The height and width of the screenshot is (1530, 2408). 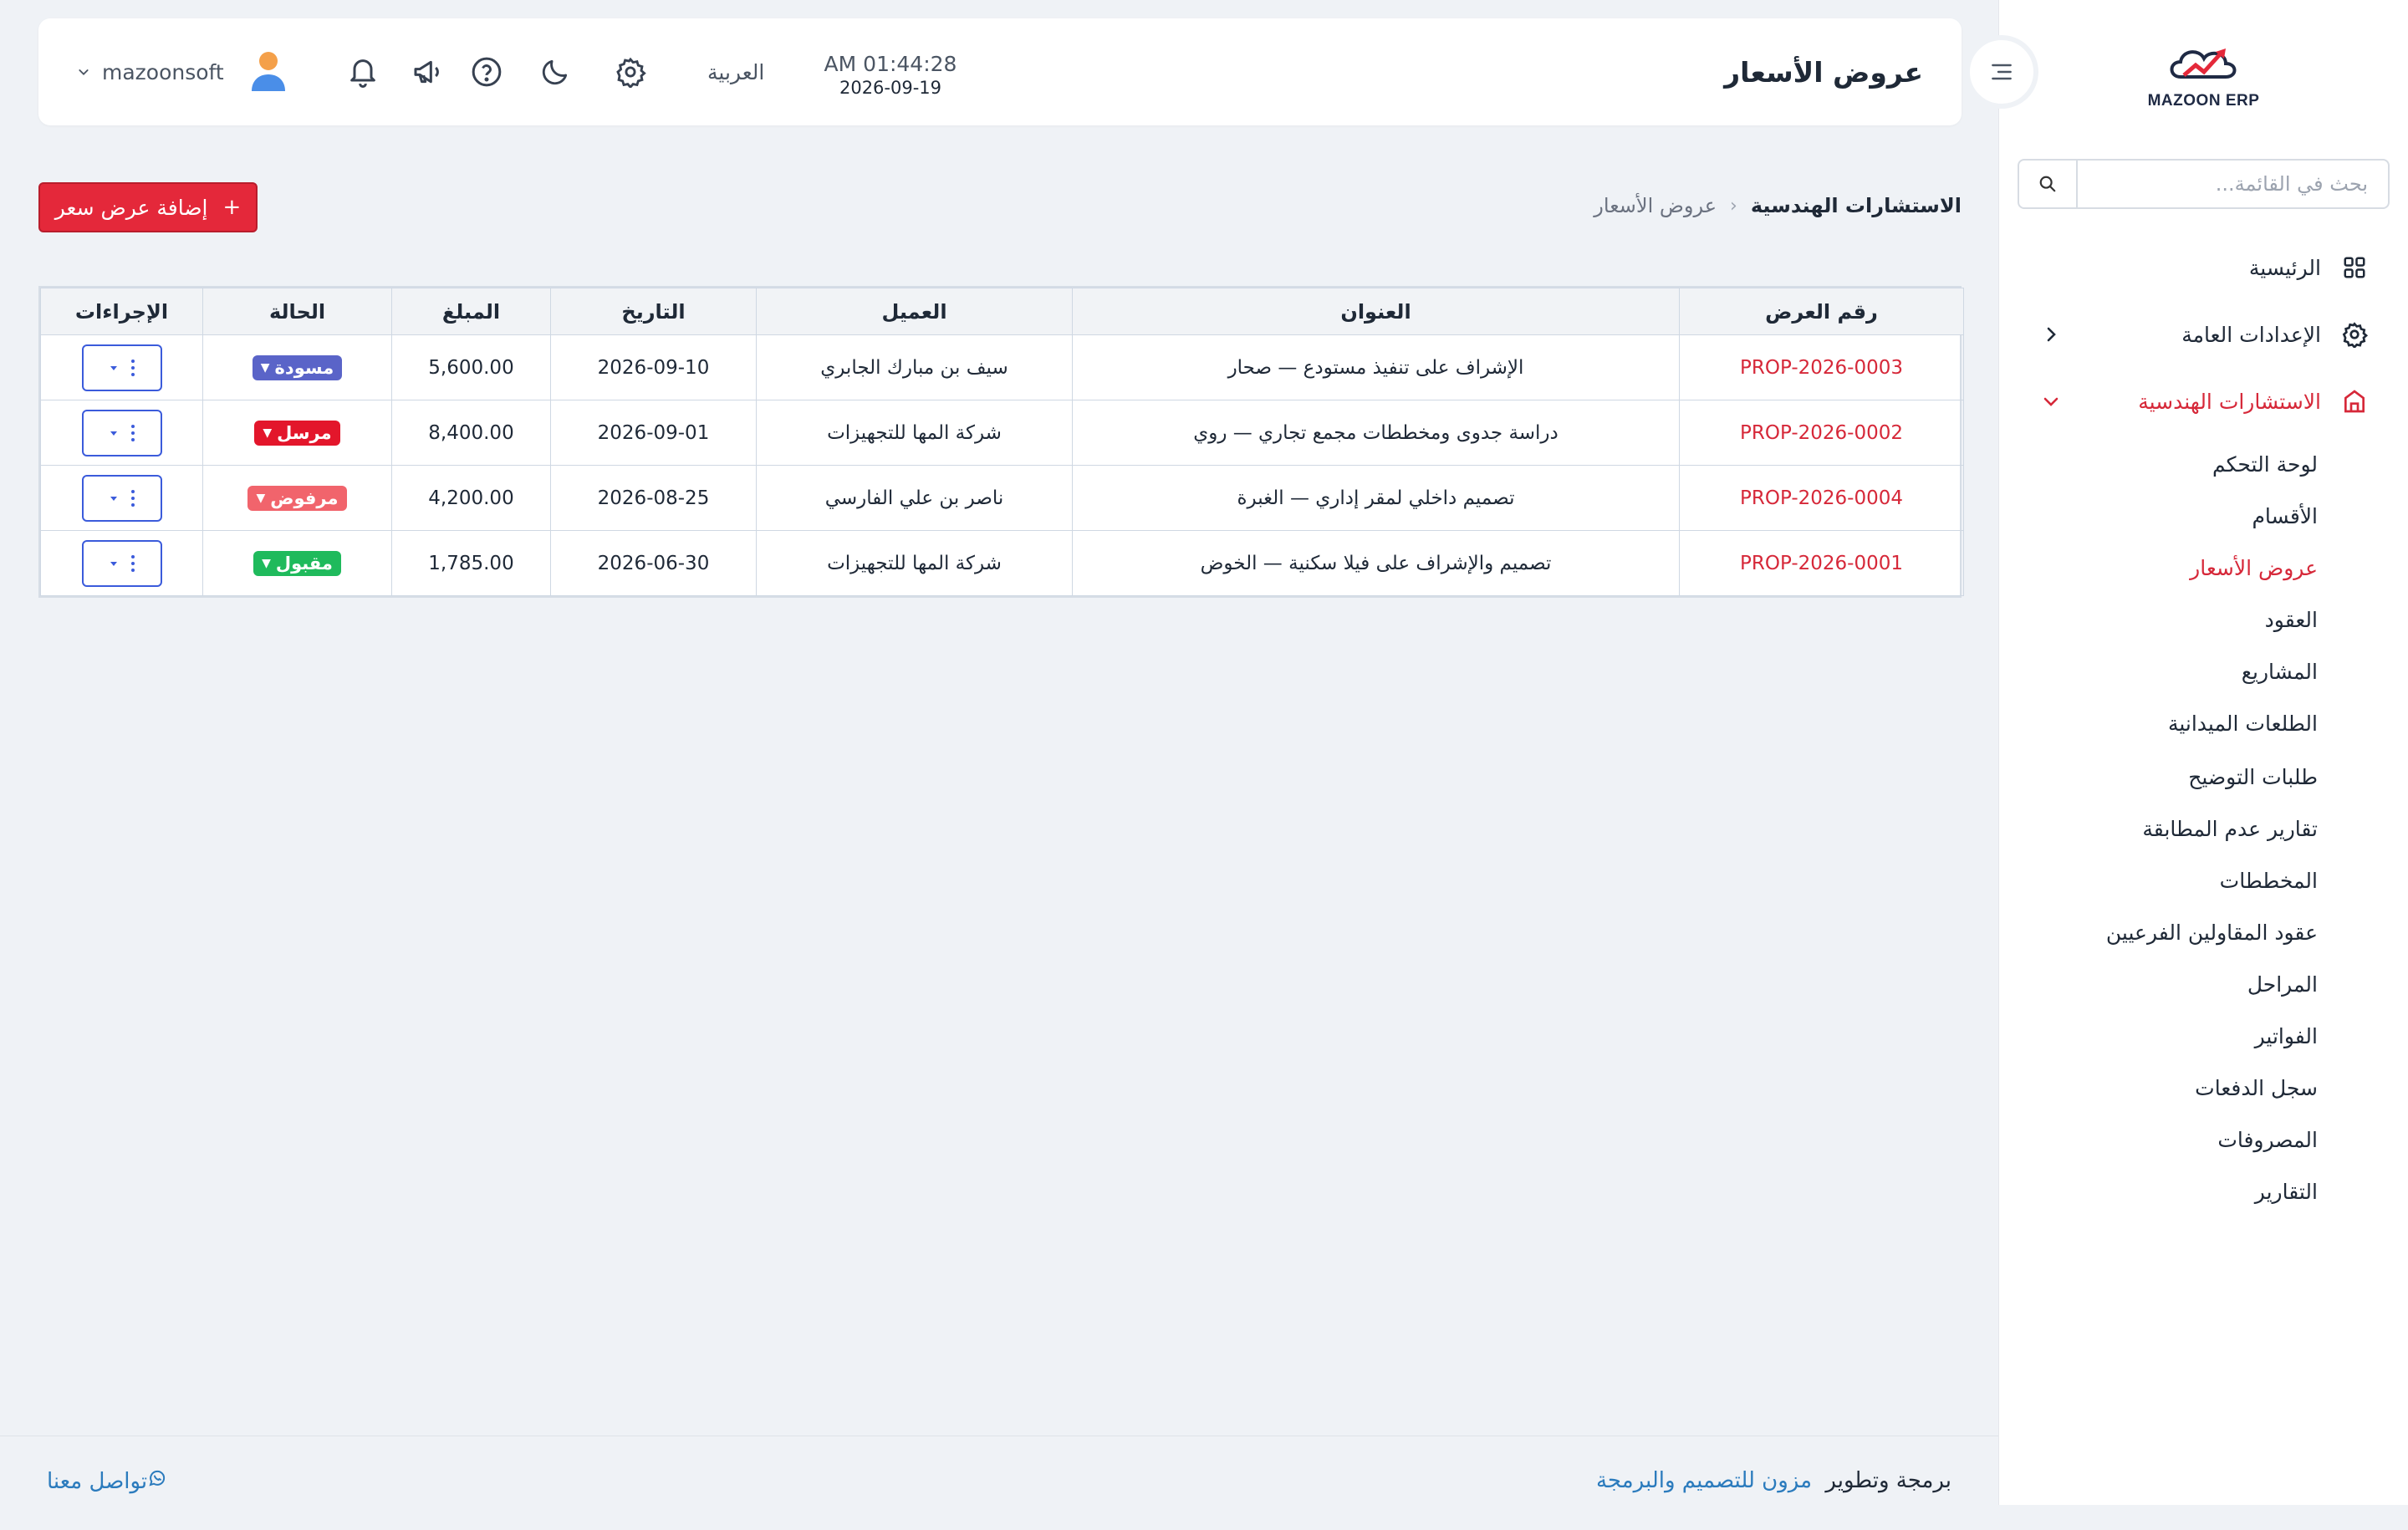 I want to click on col-header-actions: الإجراءات, so click(x=122, y=311).